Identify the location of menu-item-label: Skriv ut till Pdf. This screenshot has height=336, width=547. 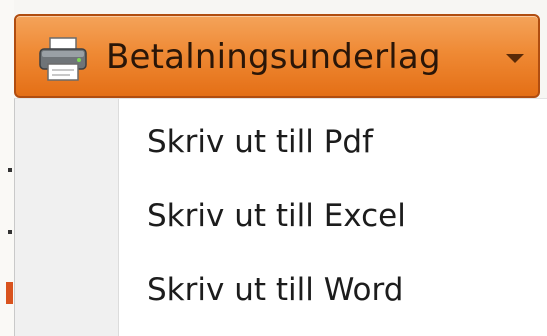
(260, 142).